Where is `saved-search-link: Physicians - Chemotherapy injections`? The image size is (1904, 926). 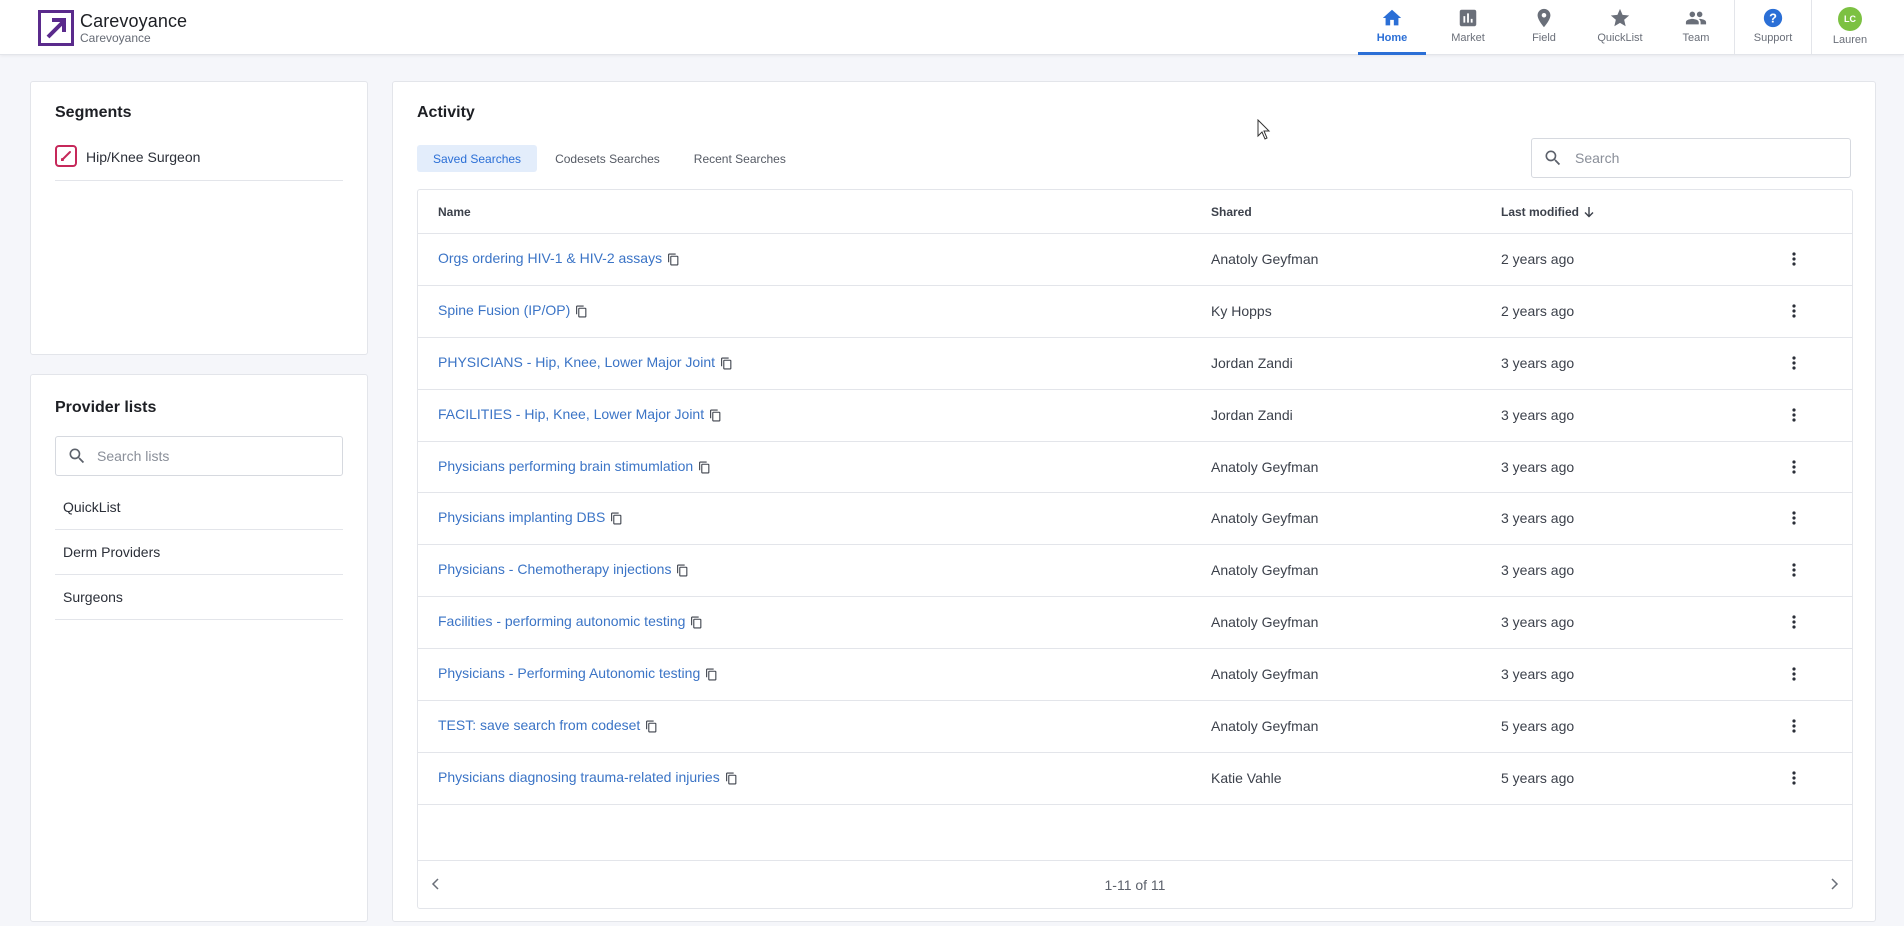
saved-search-link: Physicians - Chemotherapy injections is located at coordinates (554, 569).